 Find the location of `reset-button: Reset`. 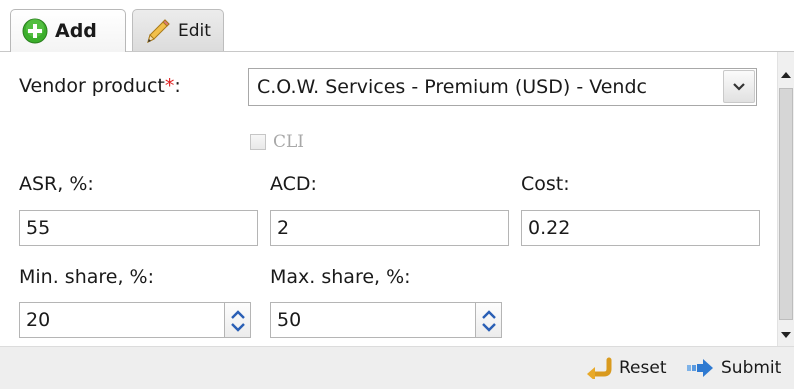

reset-button: Reset is located at coordinates (626, 368).